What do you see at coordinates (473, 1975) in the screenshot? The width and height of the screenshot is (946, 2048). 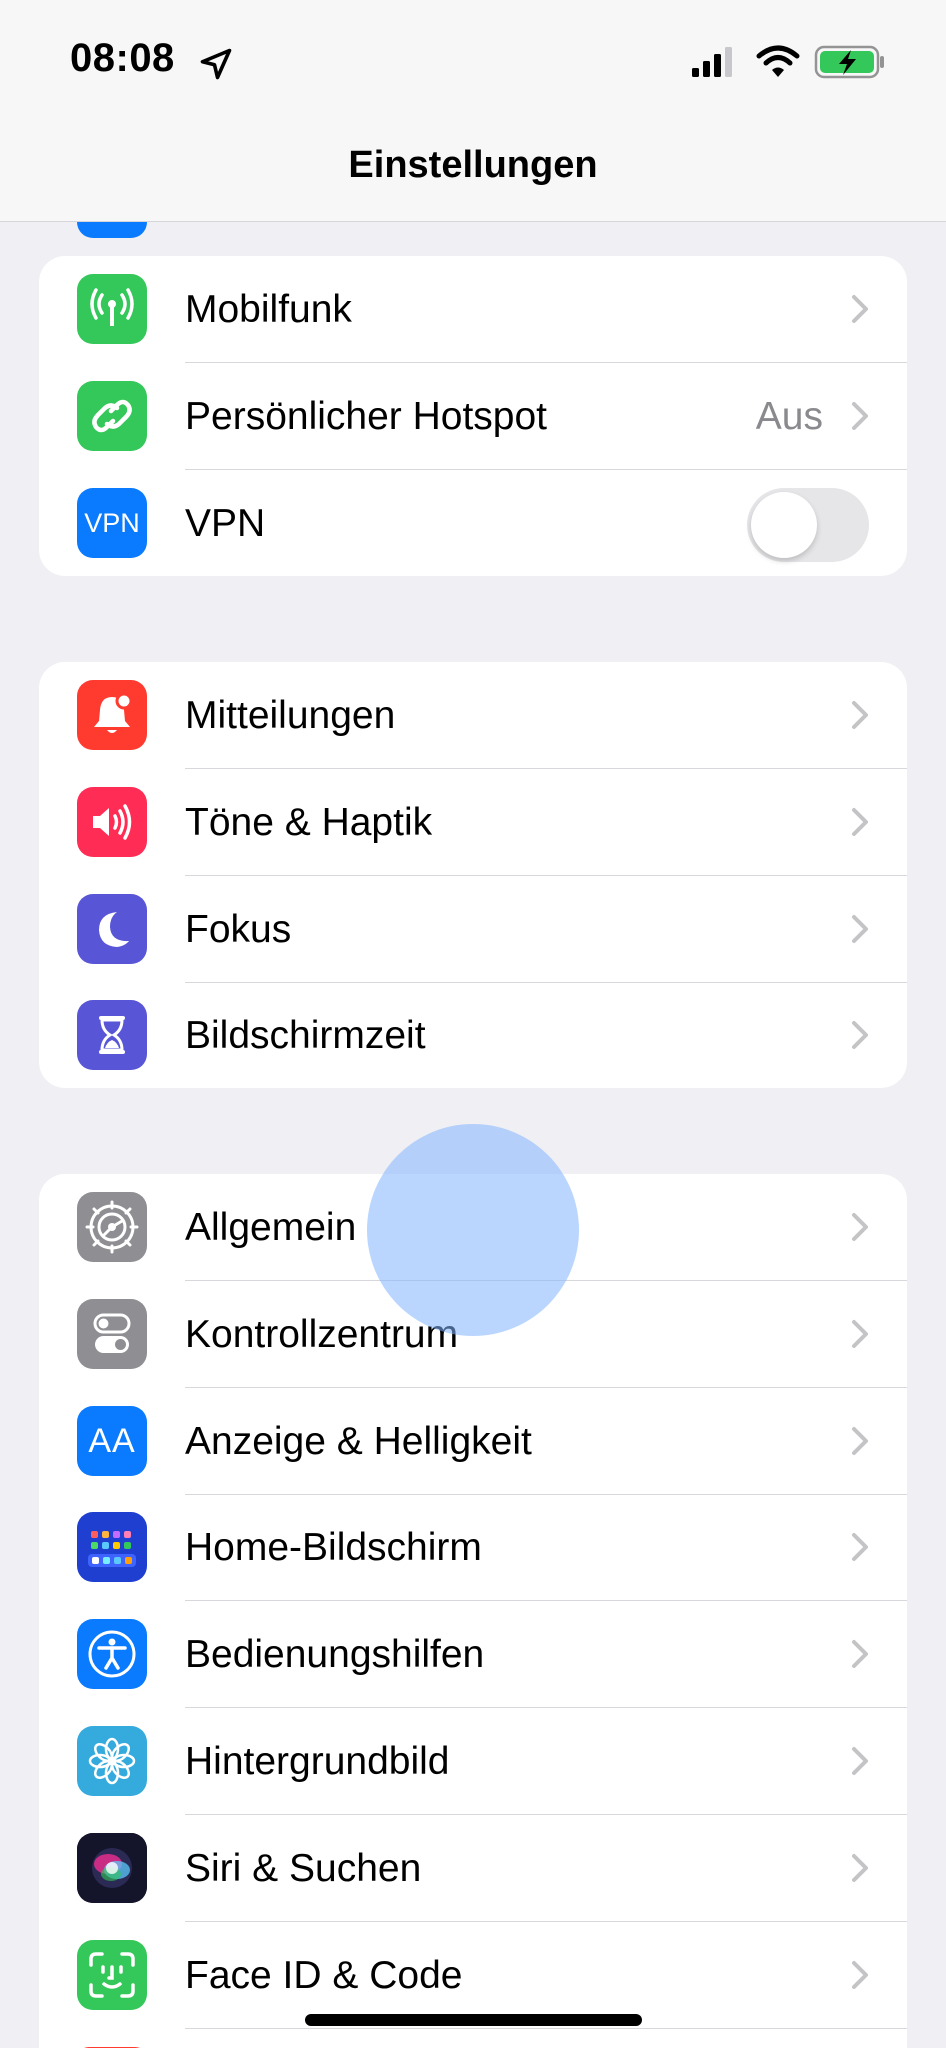 I see `row-face-id-code: Face ID & Code` at bounding box center [473, 1975].